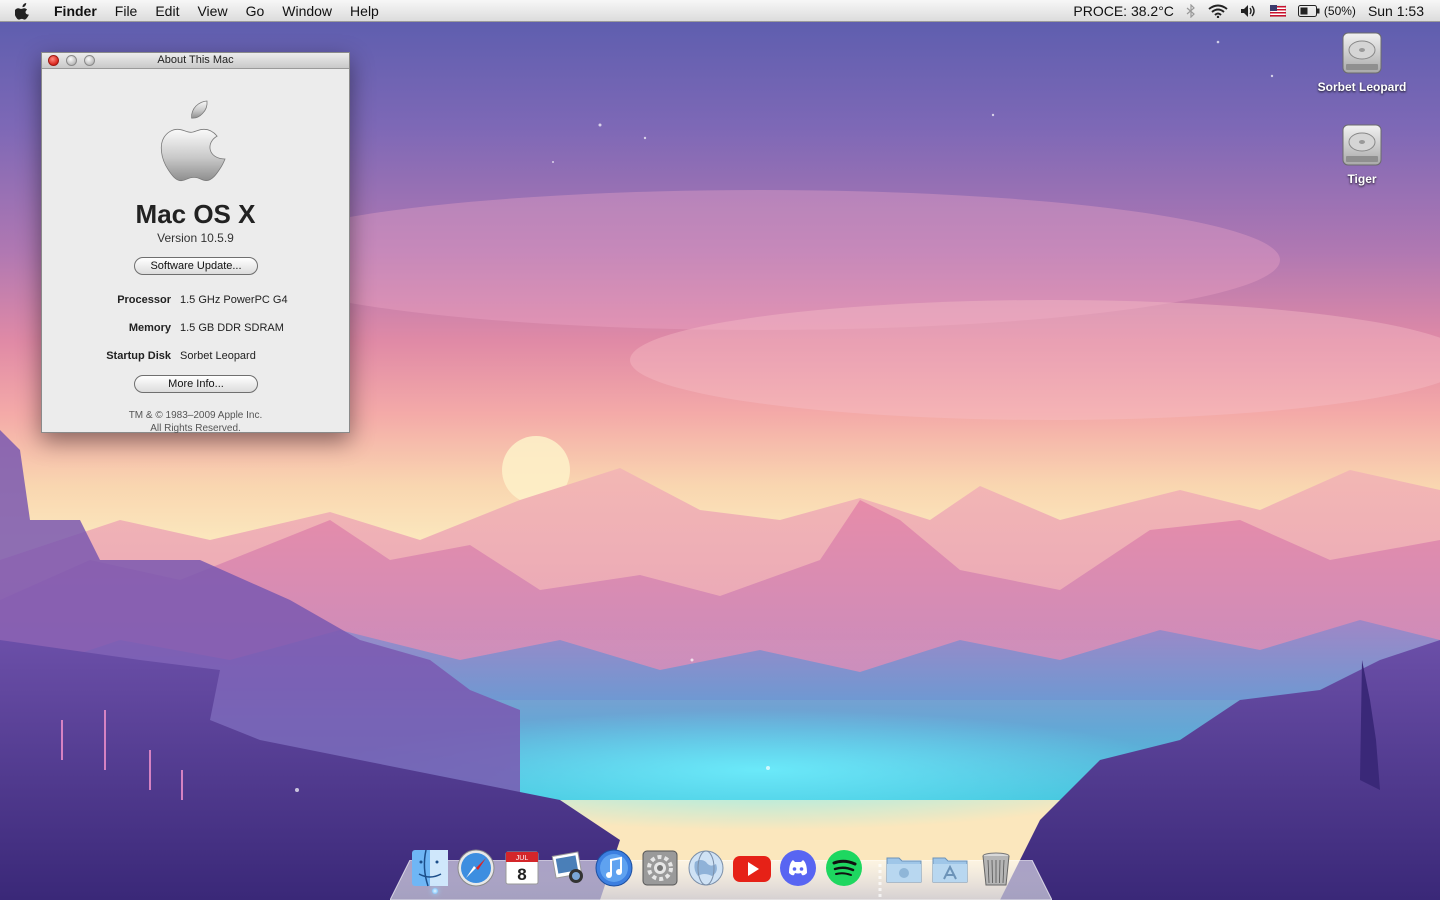  I want to click on spec-row-startup-disk: Startup Disk Sorbet Leopard, so click(195, 357).